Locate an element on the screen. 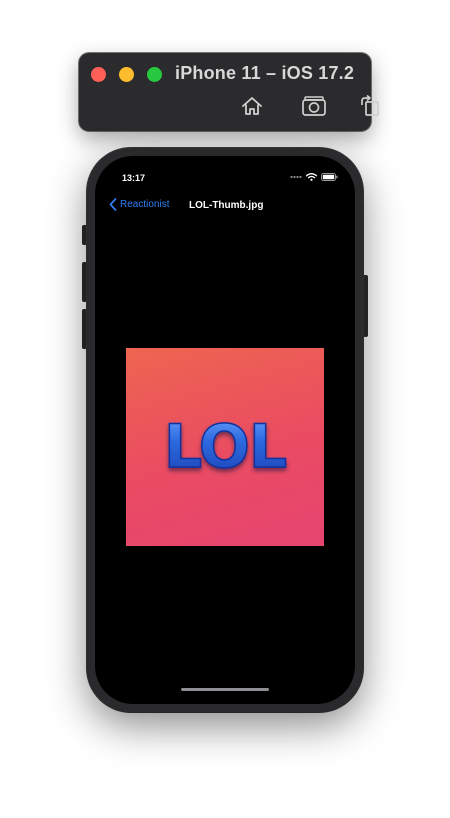 Image resolution: width=450 pixels, height=818 pixels. back-button: Reactionist is located at coordinates (139, 204).